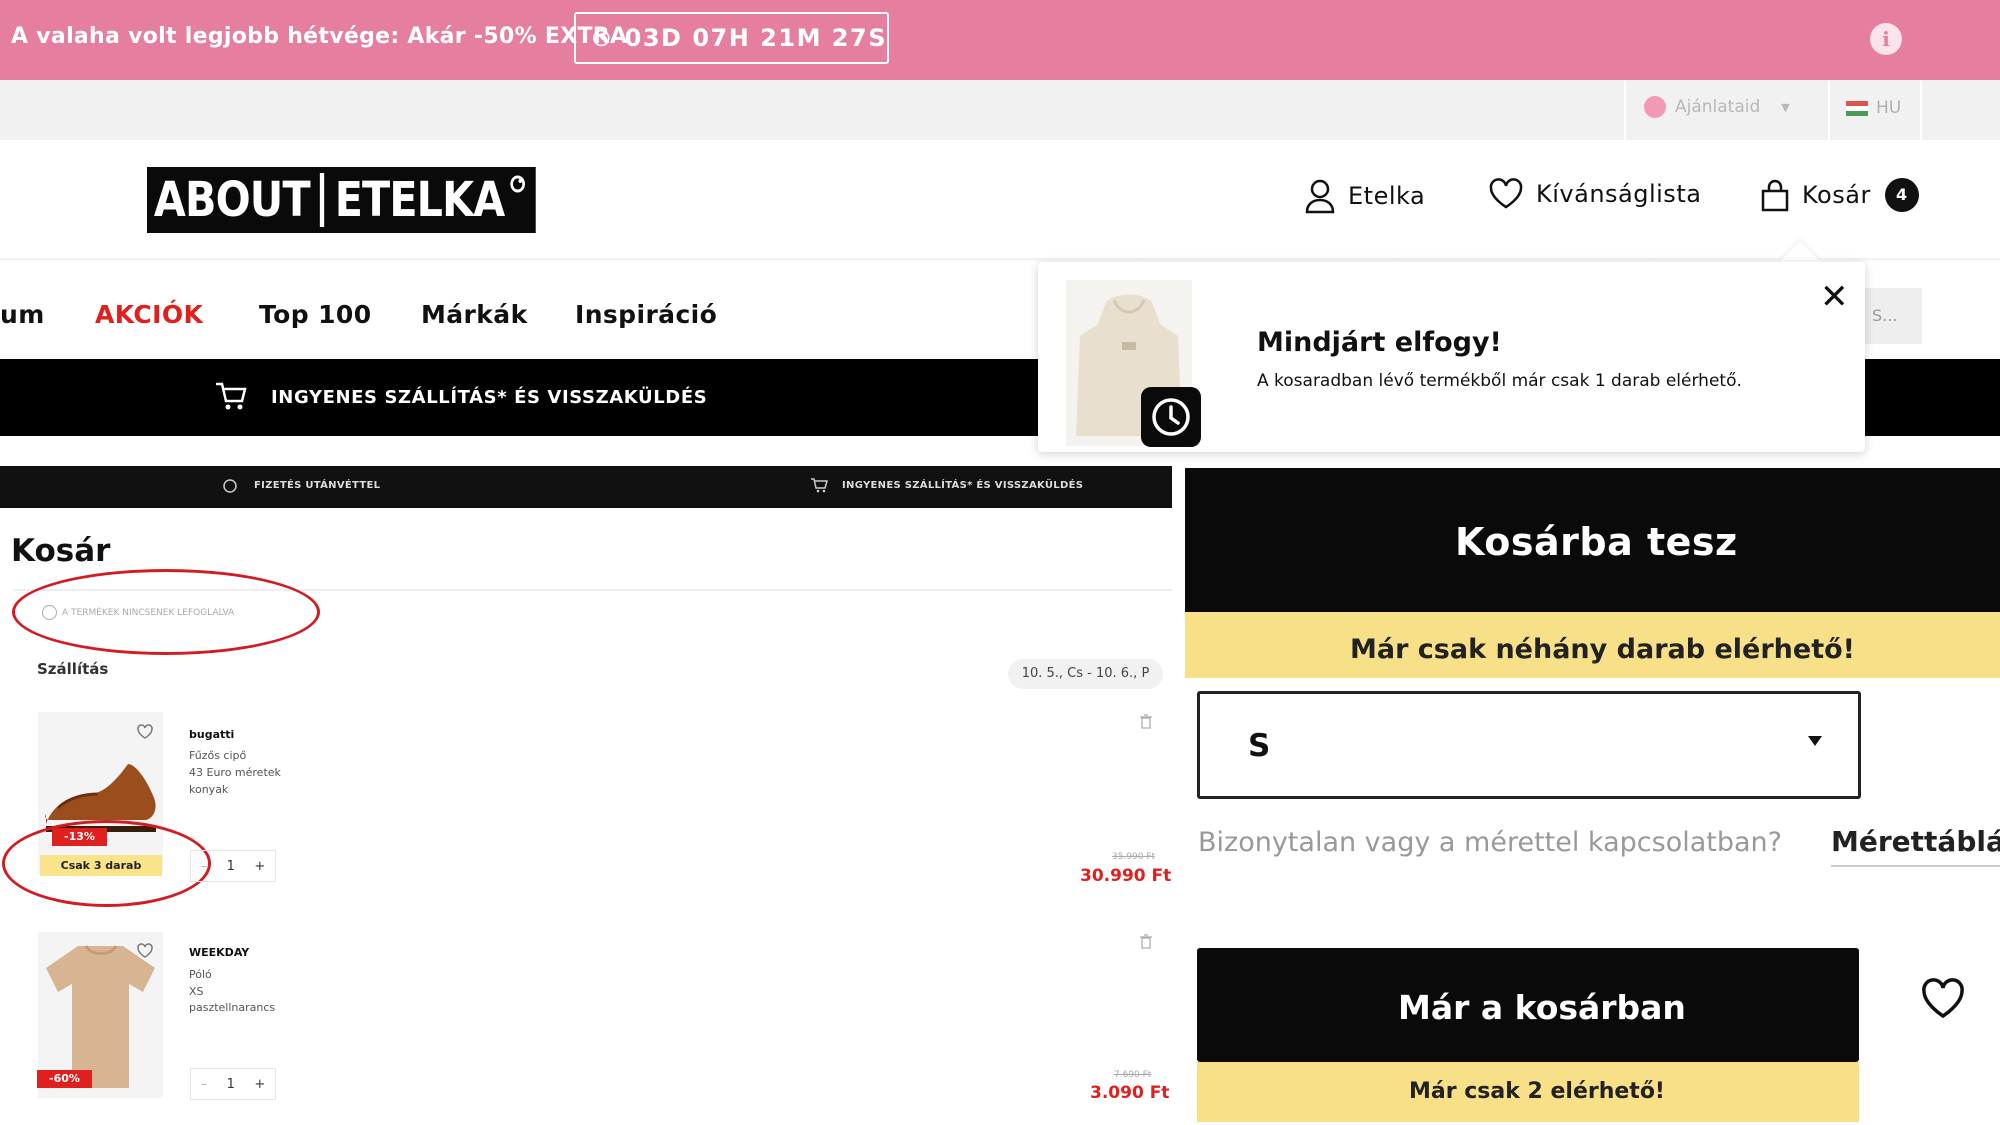  What do you see at coordinates (1130, 1093) in the screenshot?
I see `sale-price: 3.090 Ft` at bounding box center [1130, 1093].